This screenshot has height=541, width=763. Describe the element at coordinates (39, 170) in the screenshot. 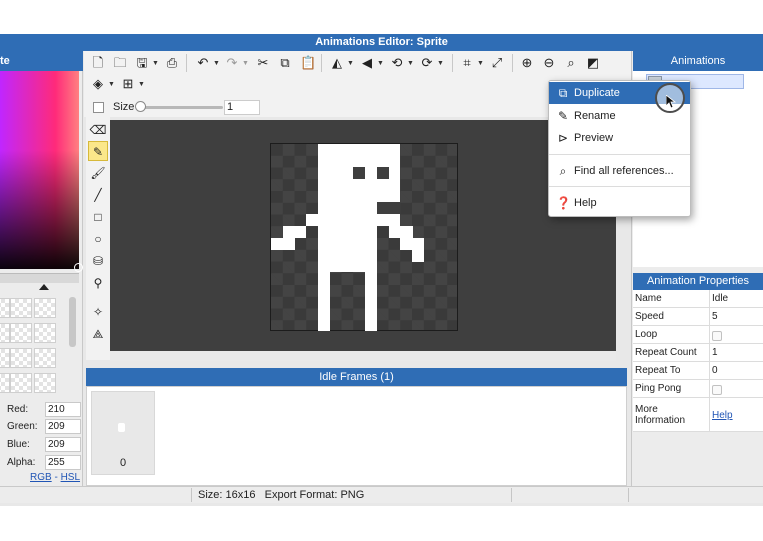

I see `color-picker-gradient` at that location.